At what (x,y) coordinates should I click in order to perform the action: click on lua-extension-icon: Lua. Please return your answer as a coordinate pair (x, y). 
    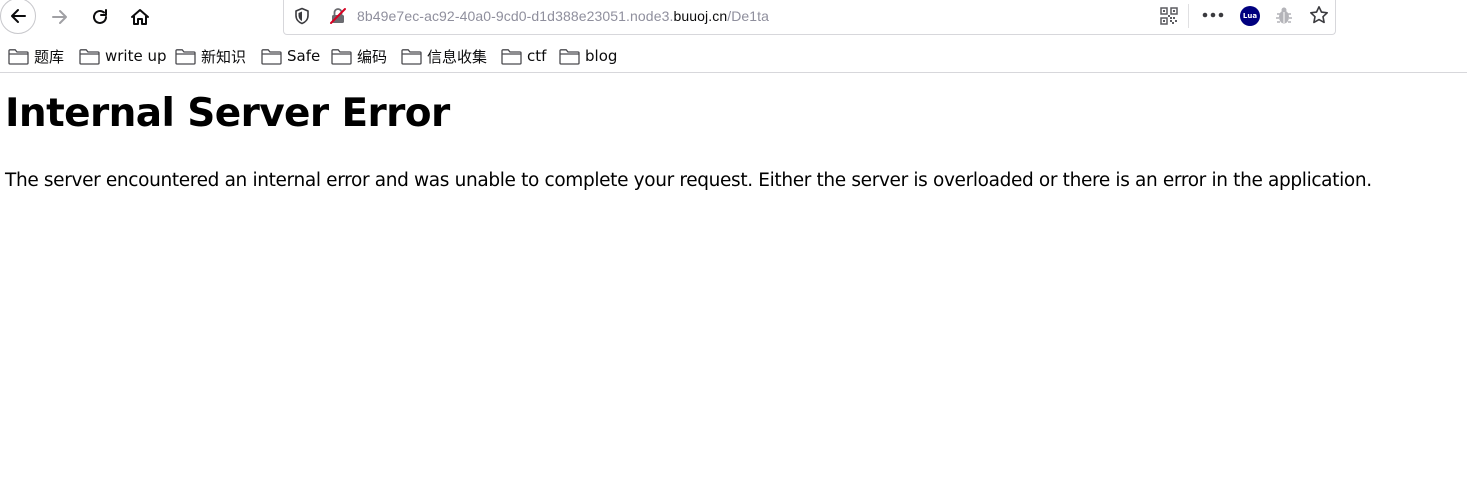
    Looking at the image, I should click on (1250, 16).